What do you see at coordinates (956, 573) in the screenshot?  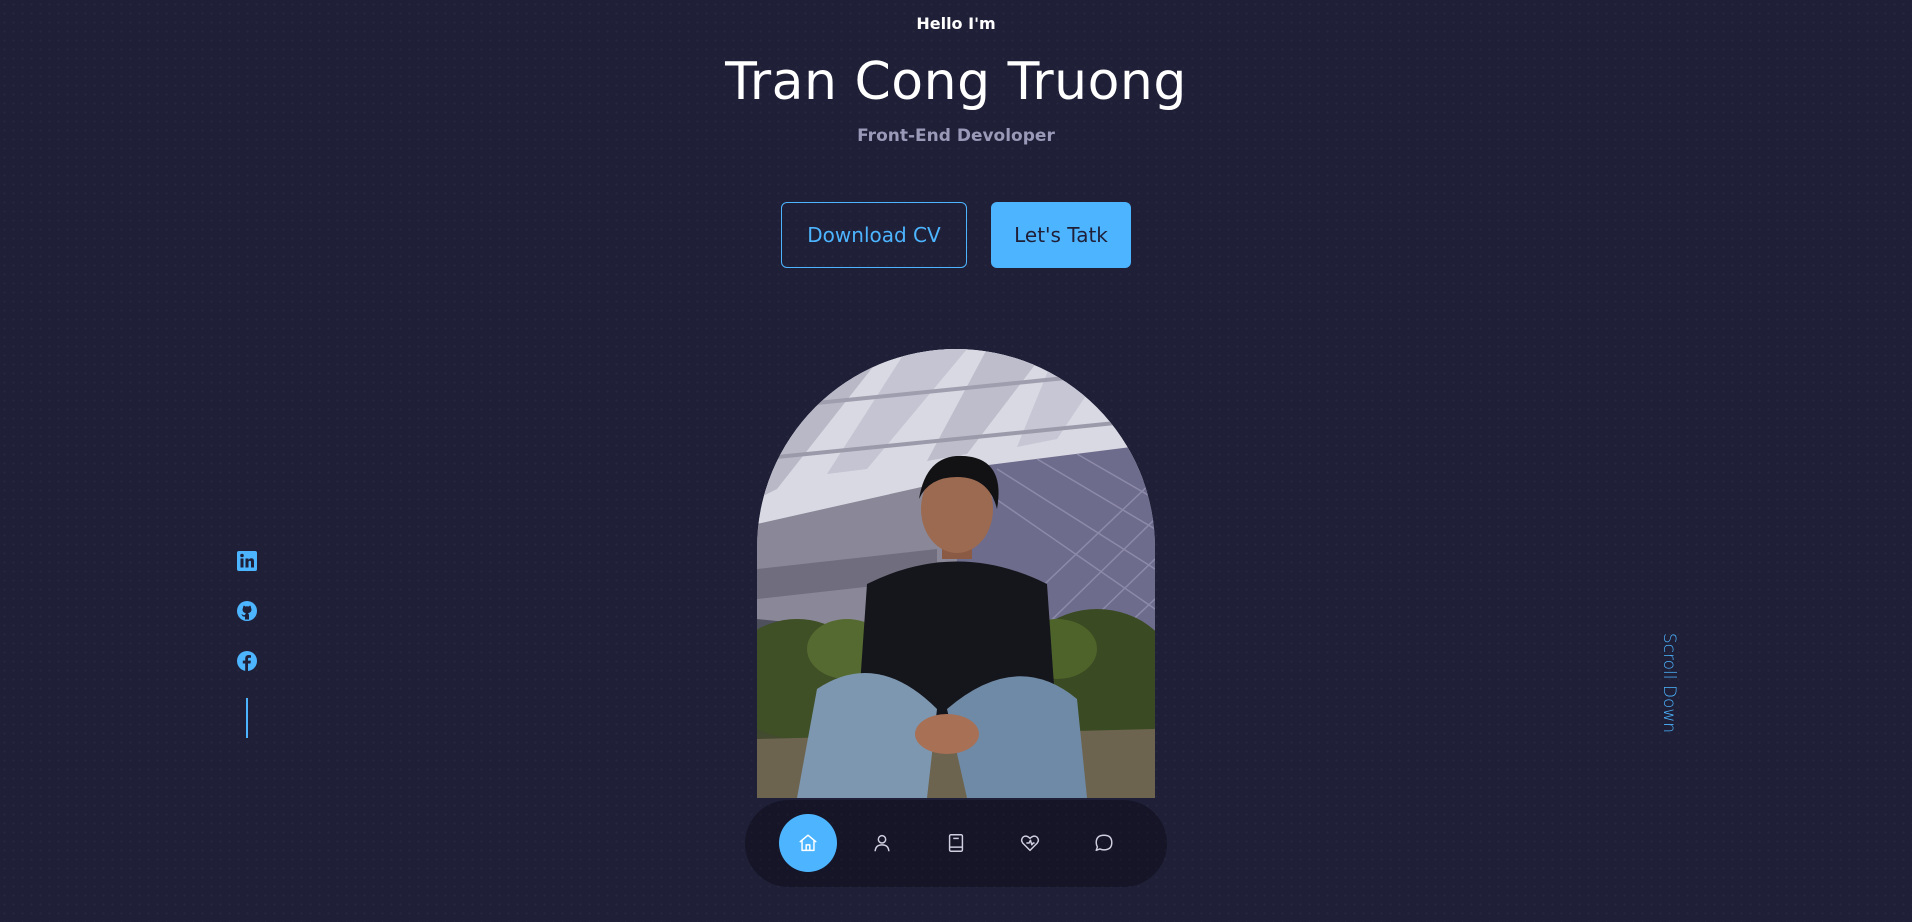 I see `profile-photo` at bounding box center [956, 573].